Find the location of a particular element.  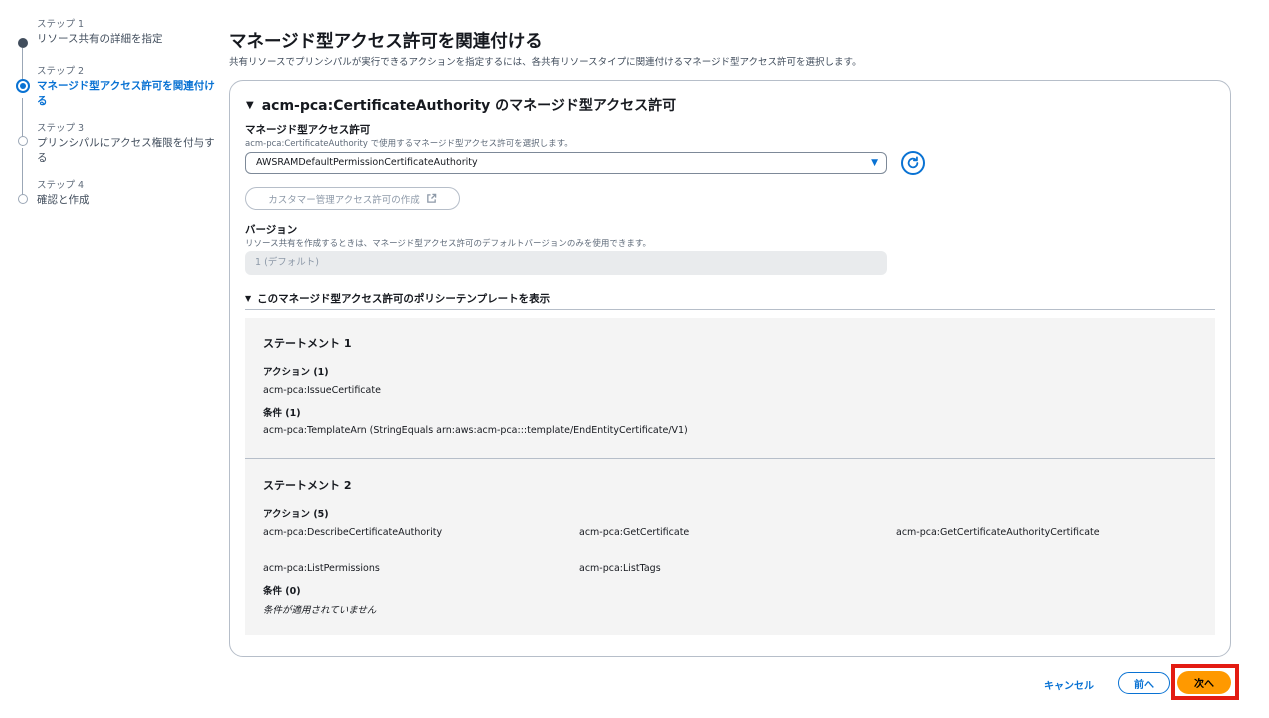

policy-template-toggle: ▼ このマネージド型アクセス許可のポリシーテンプレートを表示 is located at coordinates (397, 298).